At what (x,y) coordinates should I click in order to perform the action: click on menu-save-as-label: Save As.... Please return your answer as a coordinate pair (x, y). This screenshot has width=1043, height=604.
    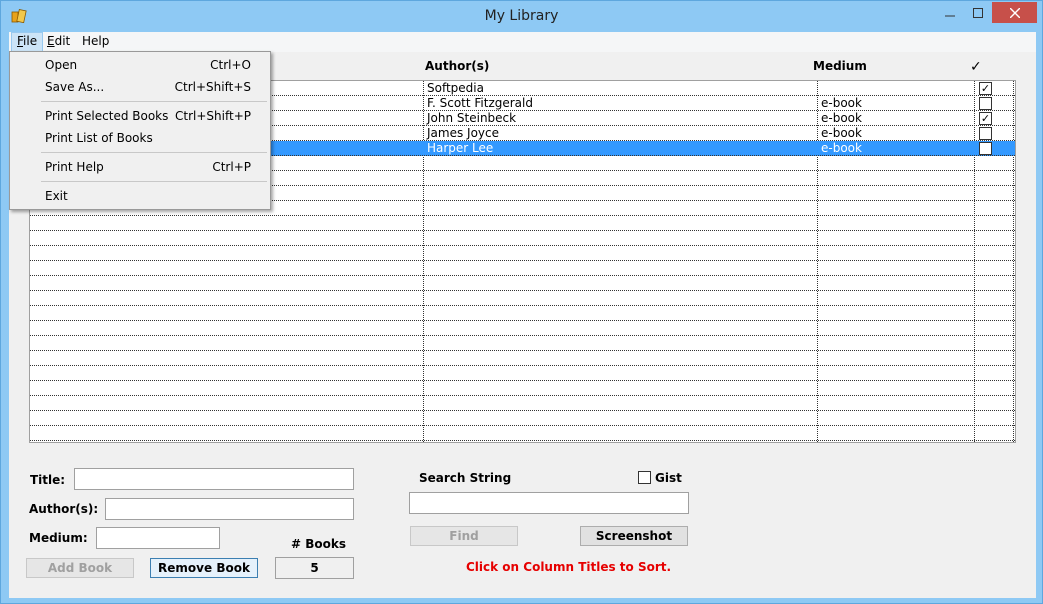
    Looking at the image, I should click on (75, 87).